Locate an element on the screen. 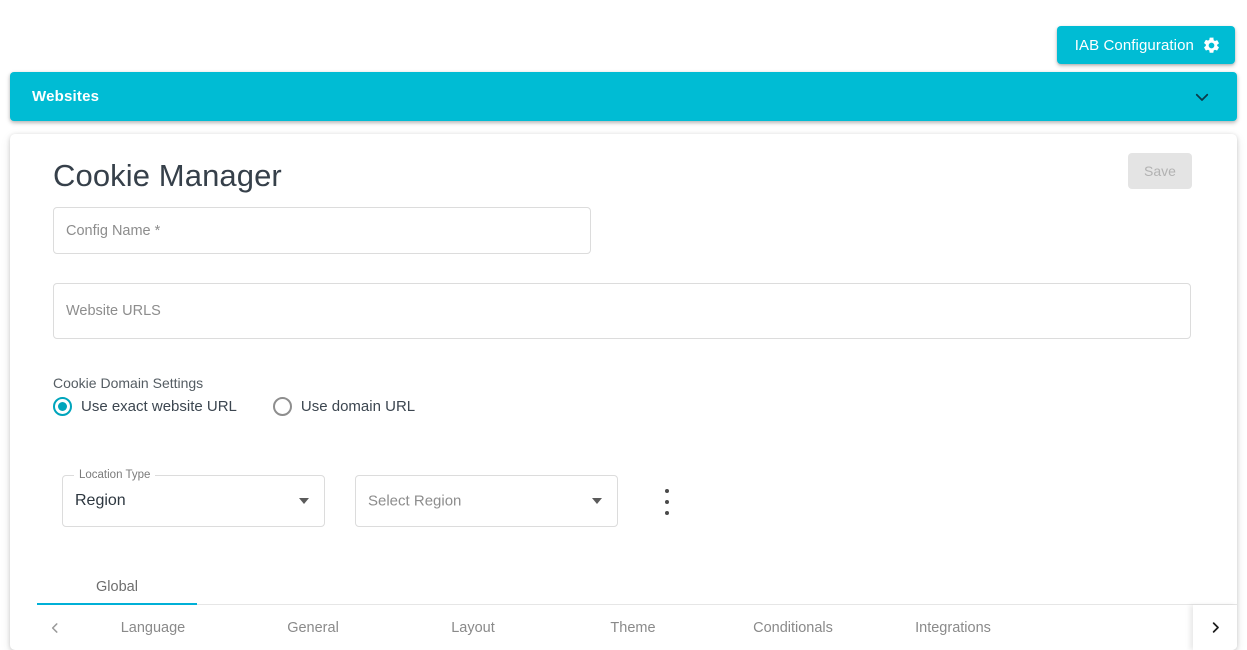 The width and height of the screenshot is (1247, 650). tab-integrations: Integrations is located at coordinates (953, 627).